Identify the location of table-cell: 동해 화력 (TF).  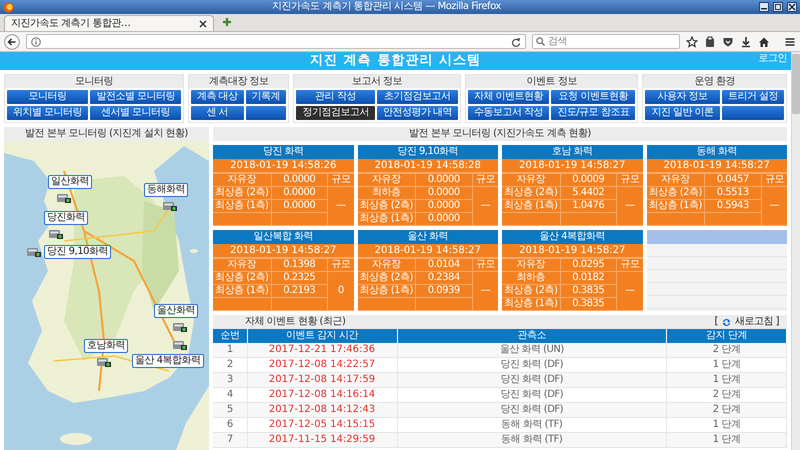
(531, 440).